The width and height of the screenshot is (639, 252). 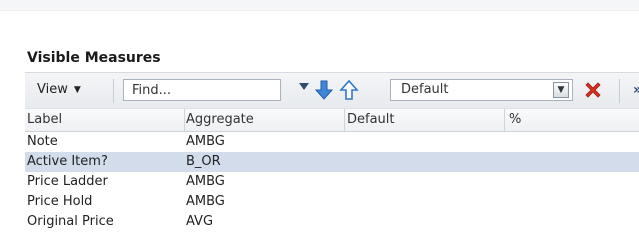 I want to click on column-header-default: Default, so click(x=371, y=119).